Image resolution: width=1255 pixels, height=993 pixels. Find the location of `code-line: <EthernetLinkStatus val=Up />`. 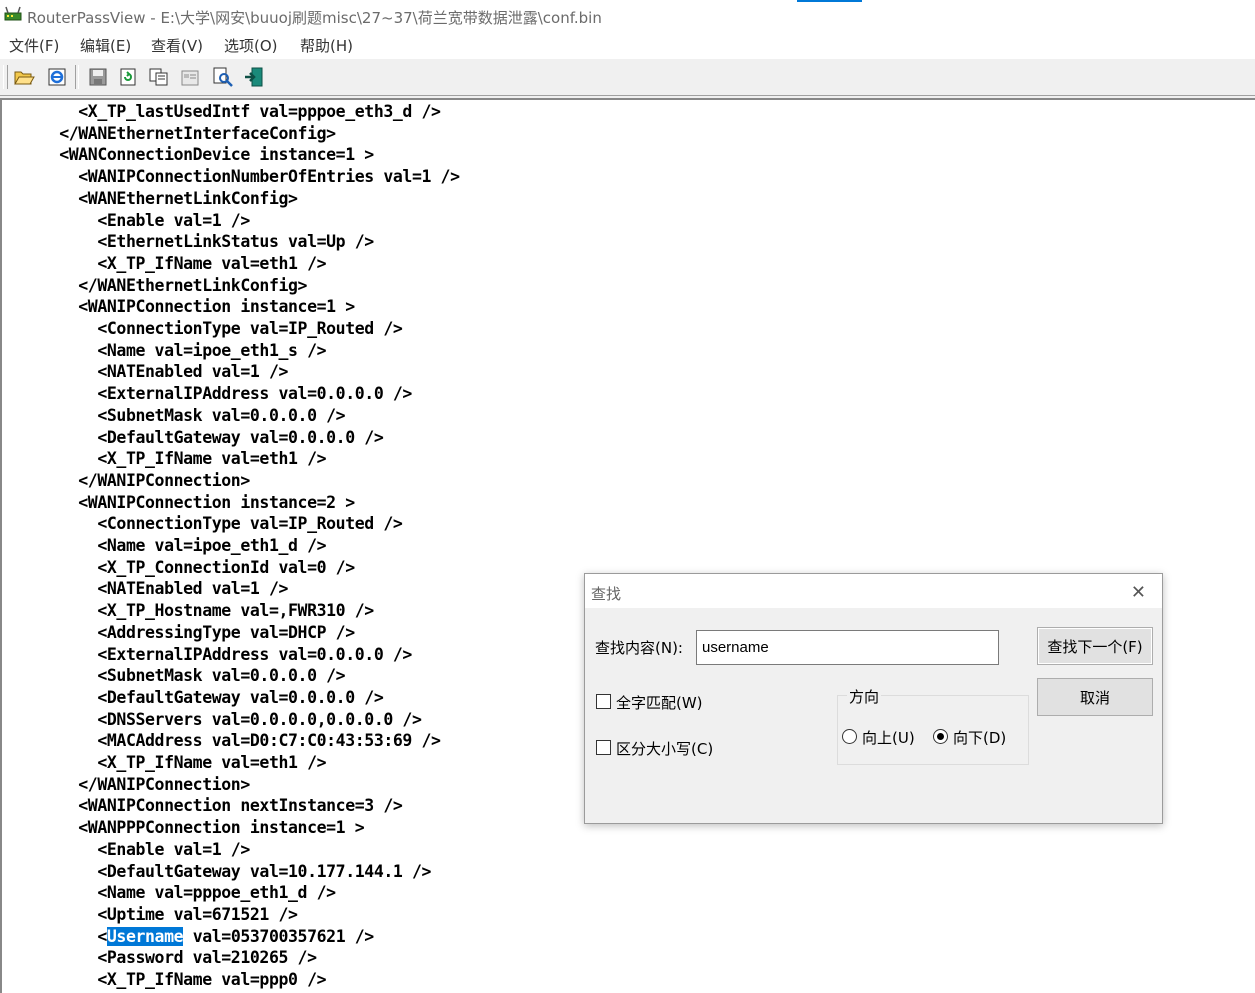

code-line: <EthernetLinkStatus val=Up /> is located at coordinates (188, 242).